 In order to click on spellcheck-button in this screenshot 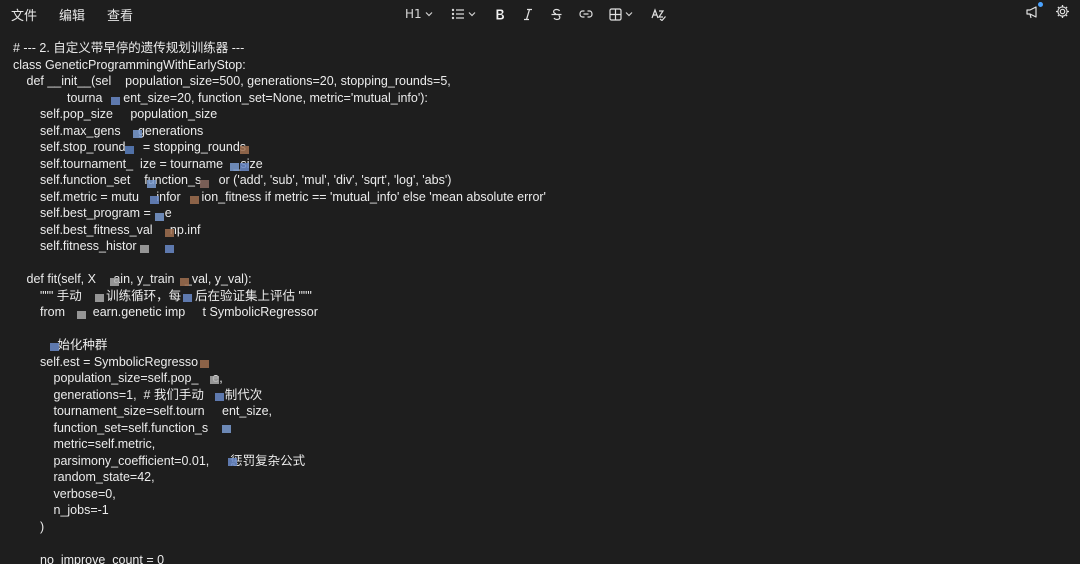, I will do `click(658, 14)`.